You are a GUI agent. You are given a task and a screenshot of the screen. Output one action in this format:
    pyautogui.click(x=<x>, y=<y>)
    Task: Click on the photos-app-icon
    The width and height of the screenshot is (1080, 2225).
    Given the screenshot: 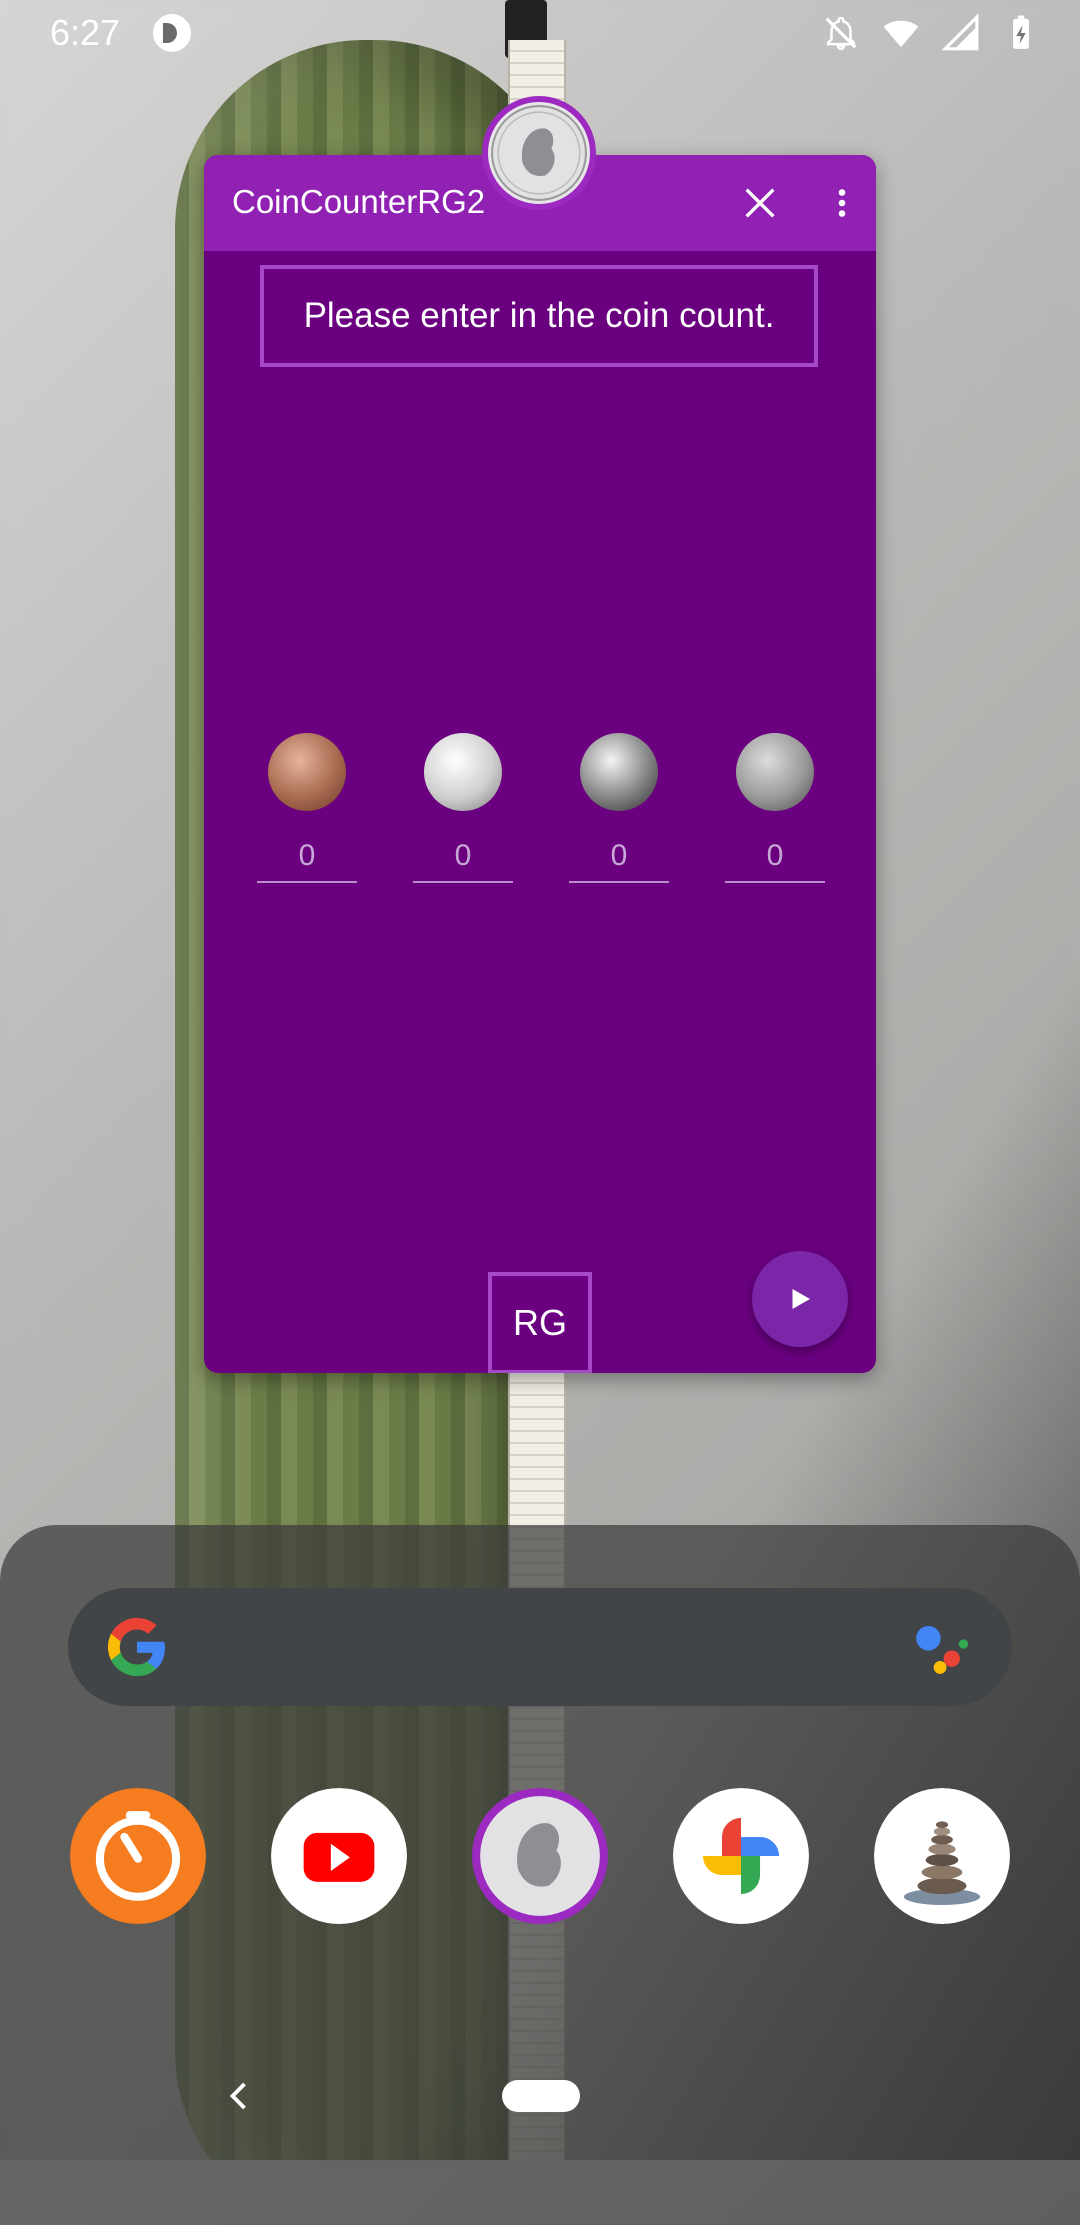 What is the action you would take?
    pyautogui.click(x=741, y=1856)
    